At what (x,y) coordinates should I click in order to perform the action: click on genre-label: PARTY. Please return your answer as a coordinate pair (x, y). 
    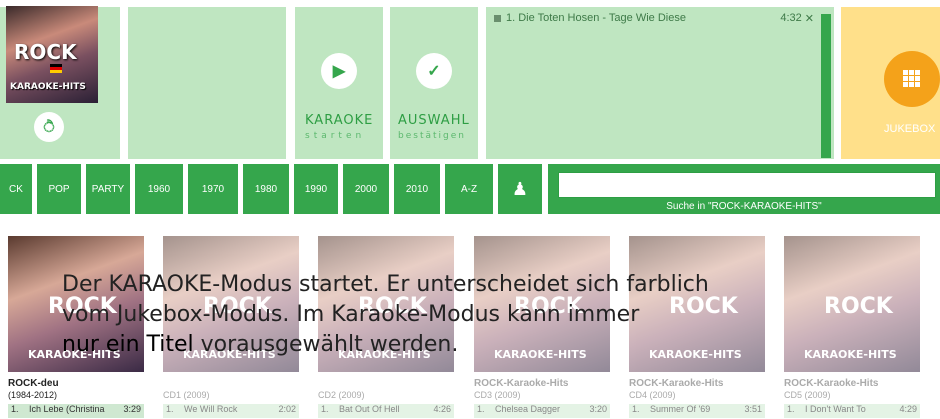
    Looking at the image, I should click on (108, 189).